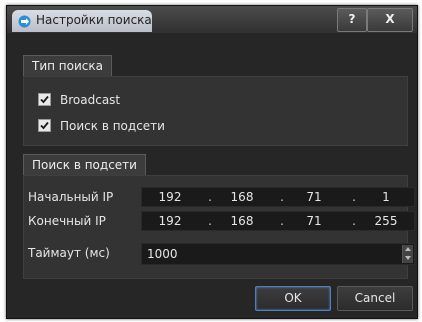 The width and height of the screenshot is (422, 322). Describe the element at coordinates (112, 126) in the screenshot. I see `subnet-label: Поиск в подсети` at that location.